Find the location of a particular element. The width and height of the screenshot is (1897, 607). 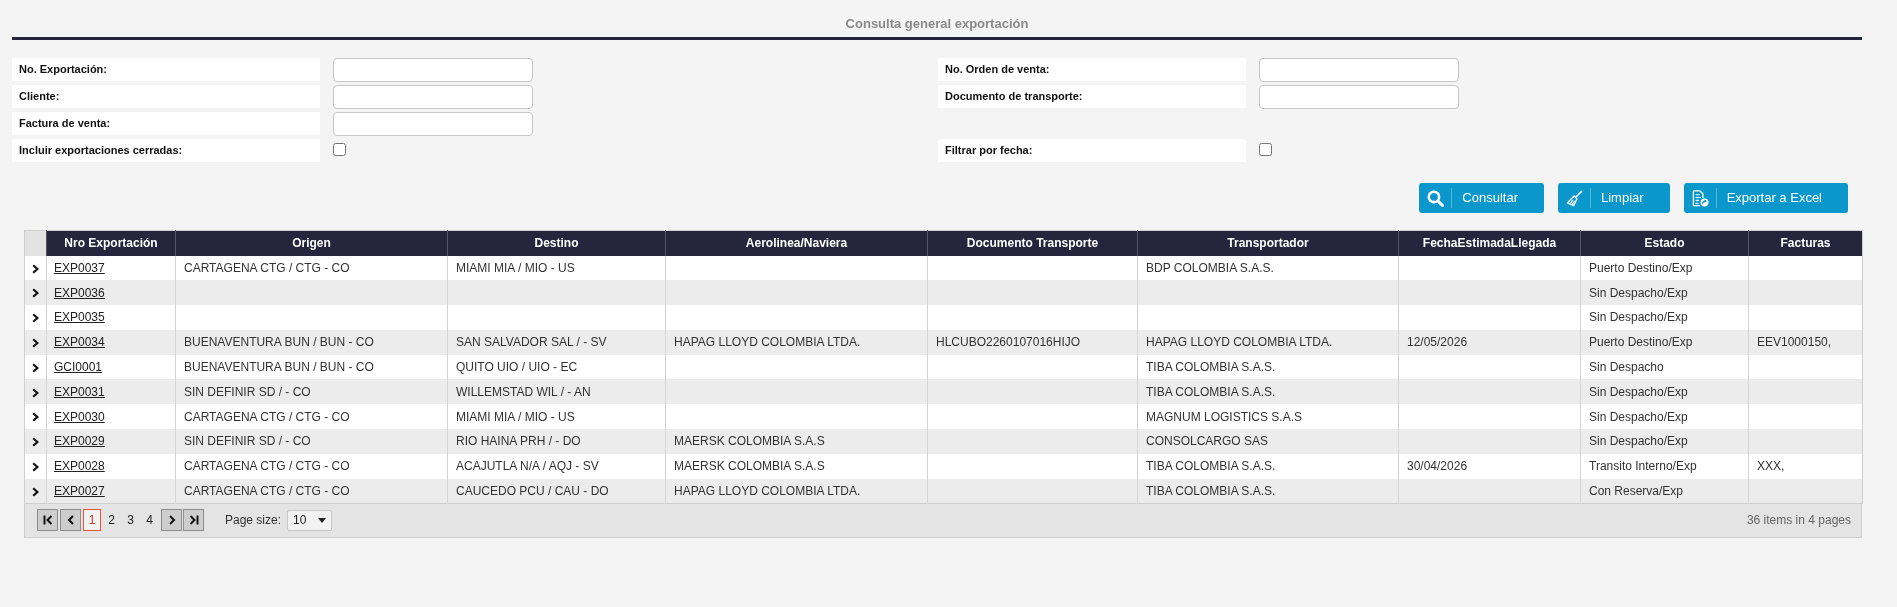

page-link: 3 is located at coordinates (130, 520).